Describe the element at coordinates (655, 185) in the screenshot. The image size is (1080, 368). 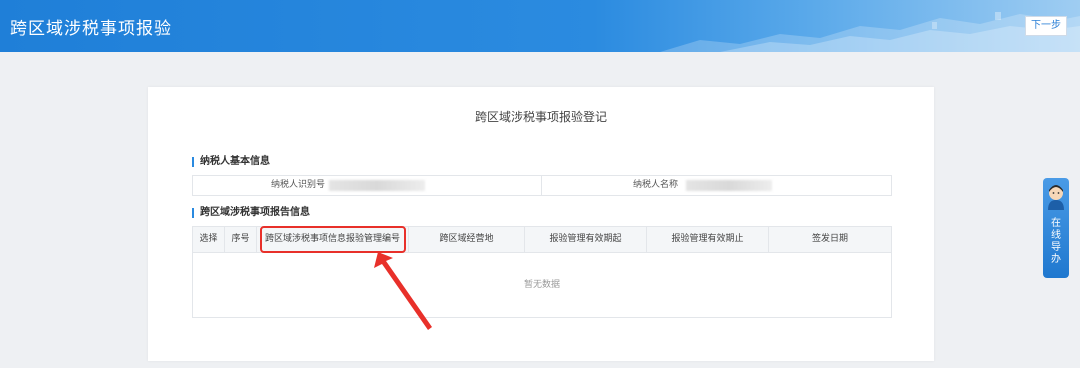
I see `taxpayer-name-label: 纳税人名称` at that location.